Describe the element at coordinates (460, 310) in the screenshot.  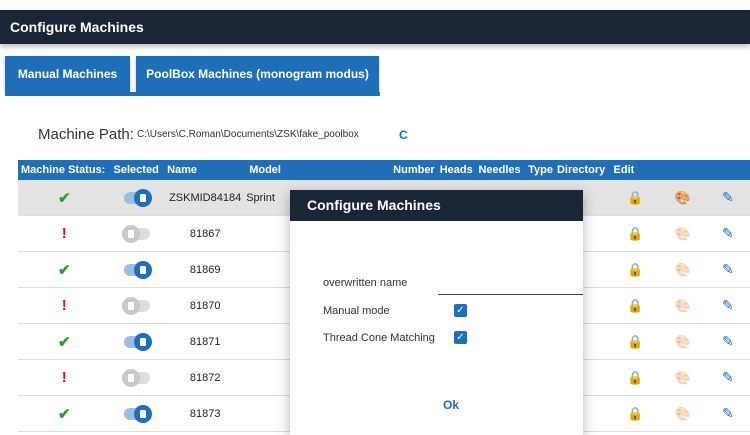
I see `manual-mode-checkbox: ✓` at that location.